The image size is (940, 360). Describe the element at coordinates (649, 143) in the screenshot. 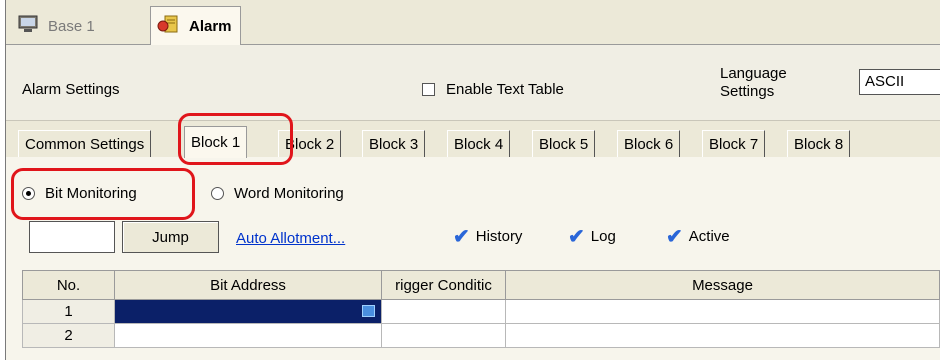

I see `tab-block-6: Block 6` at that location.